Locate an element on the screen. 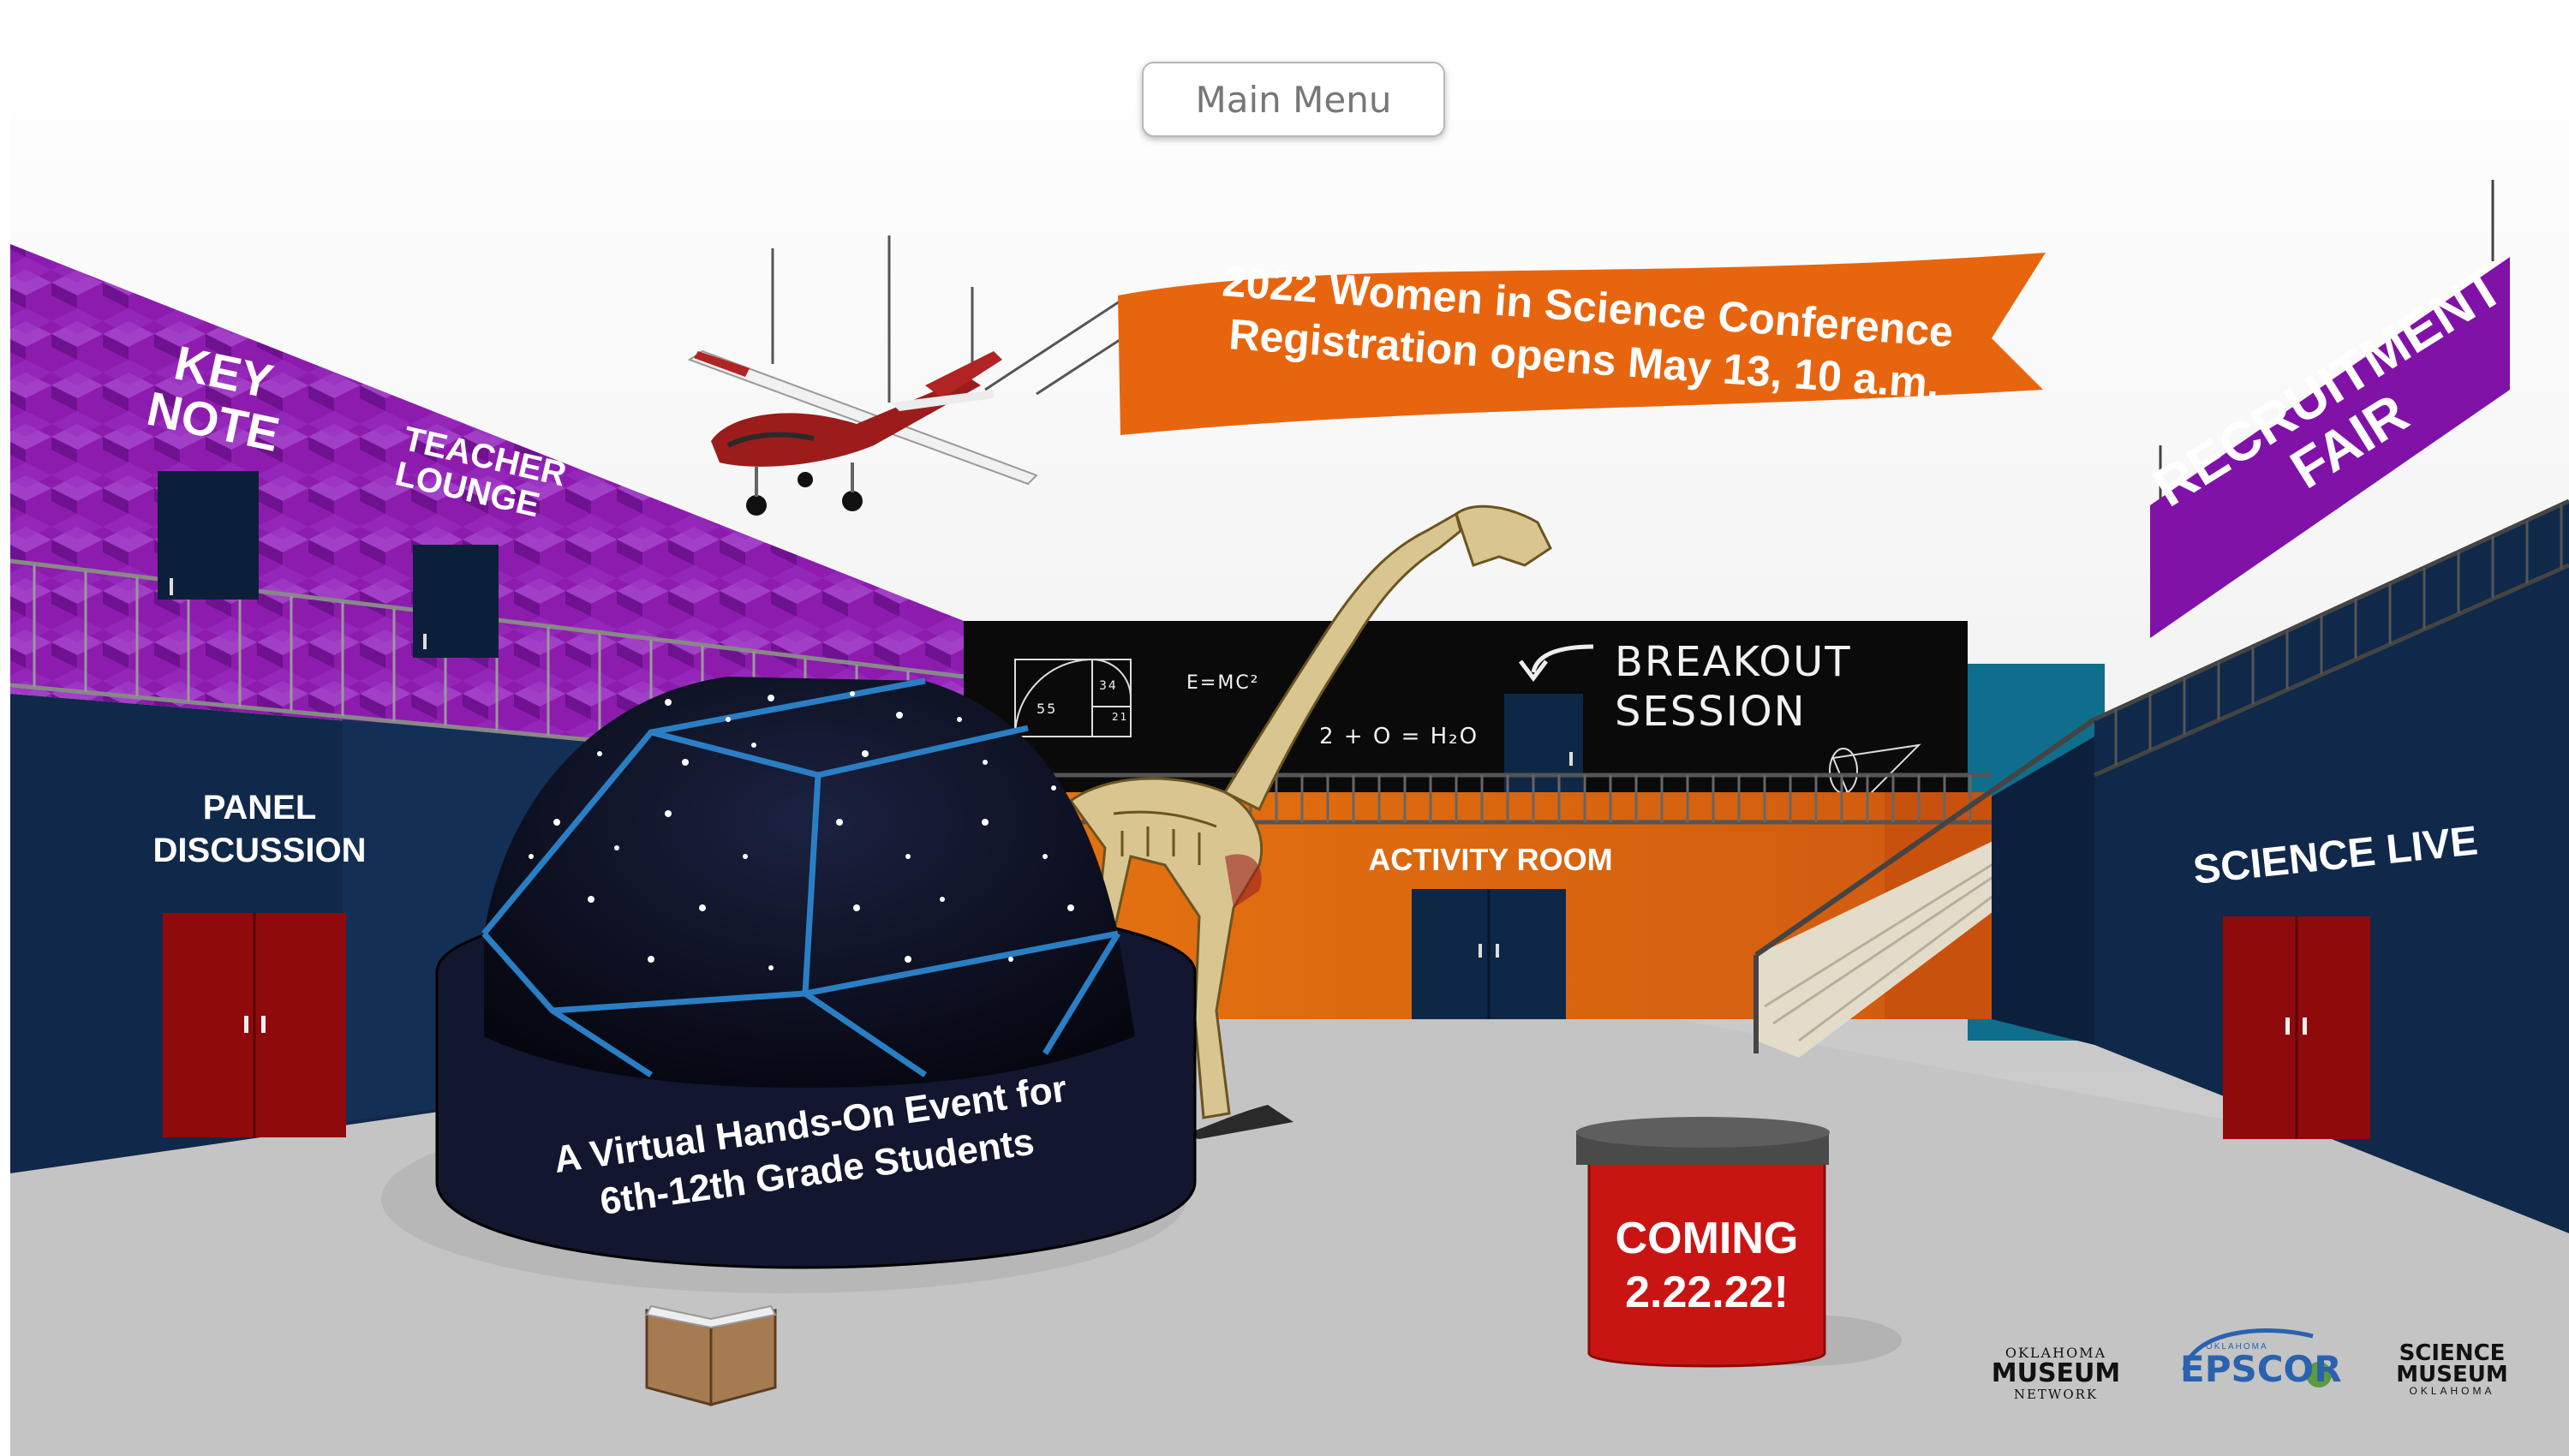  chalk-formula-emc2: E=MC² is located at coordinates (1223, 683).